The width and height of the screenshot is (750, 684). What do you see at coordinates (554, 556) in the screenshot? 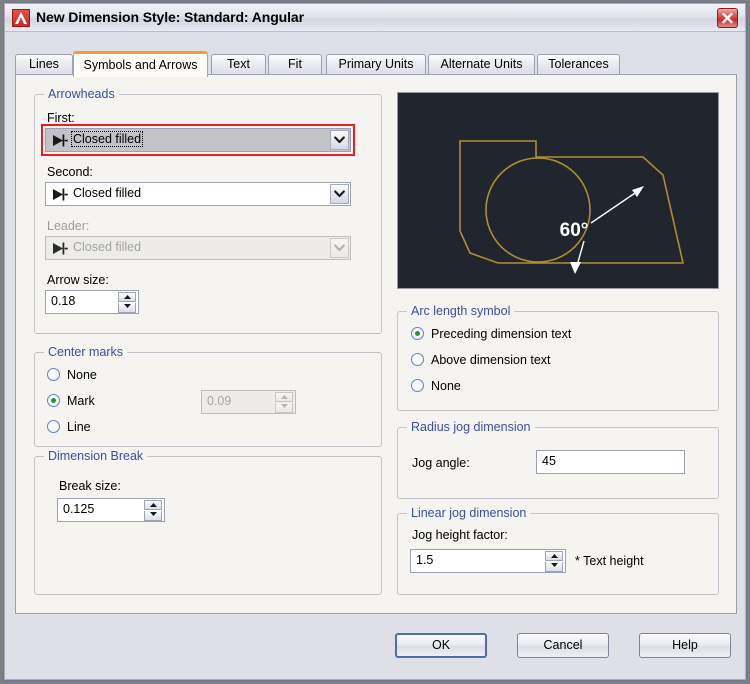
I see `jog-height-factor-stepper-up` at bounding box center [554, 556].